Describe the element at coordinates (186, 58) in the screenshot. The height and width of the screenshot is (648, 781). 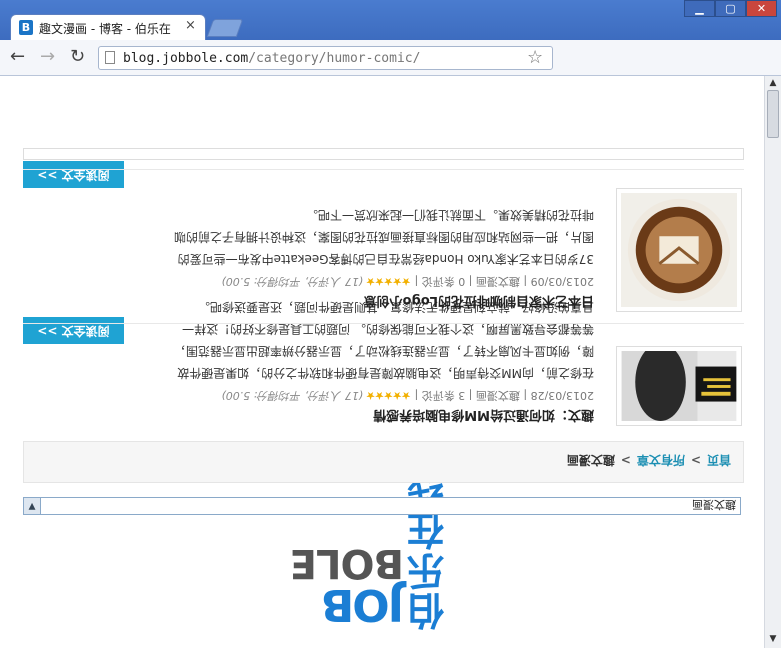
I see `url-domain: blog.jobbole.com` at that location.